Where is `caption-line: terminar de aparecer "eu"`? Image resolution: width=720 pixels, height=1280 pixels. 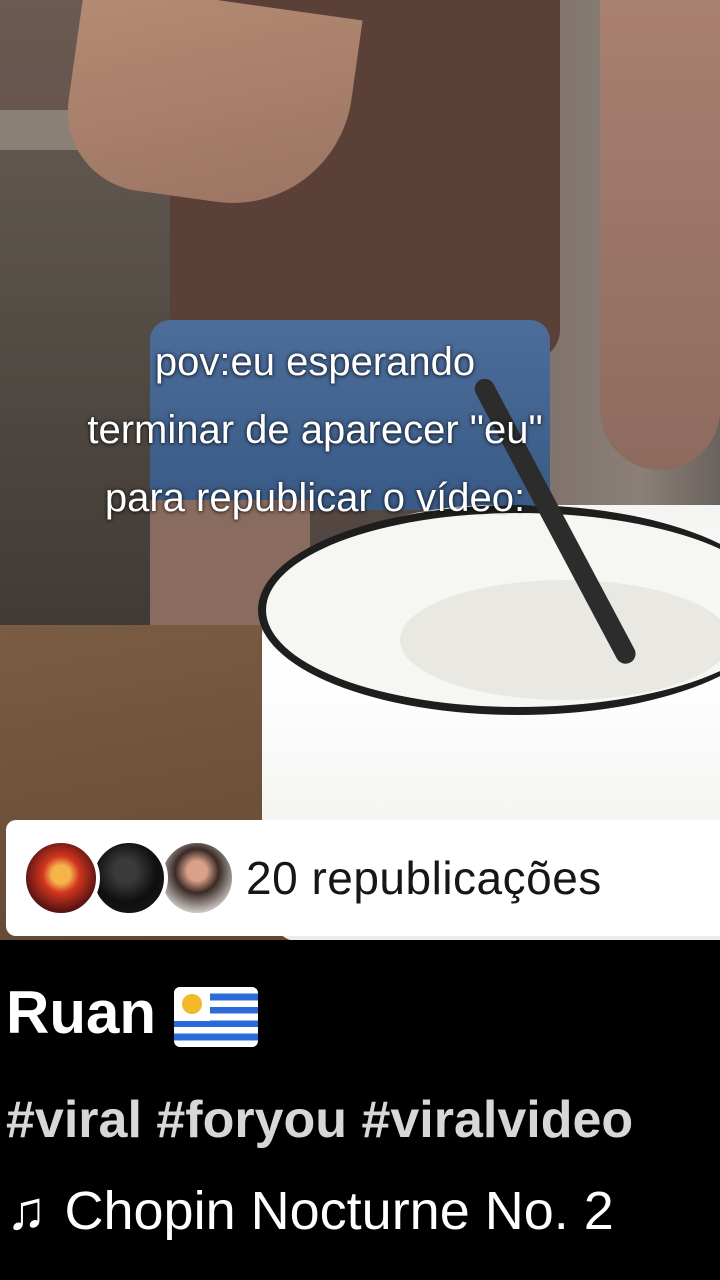
caption-line: terminar de aparecer "eu" is located at coordinates (315, 430).